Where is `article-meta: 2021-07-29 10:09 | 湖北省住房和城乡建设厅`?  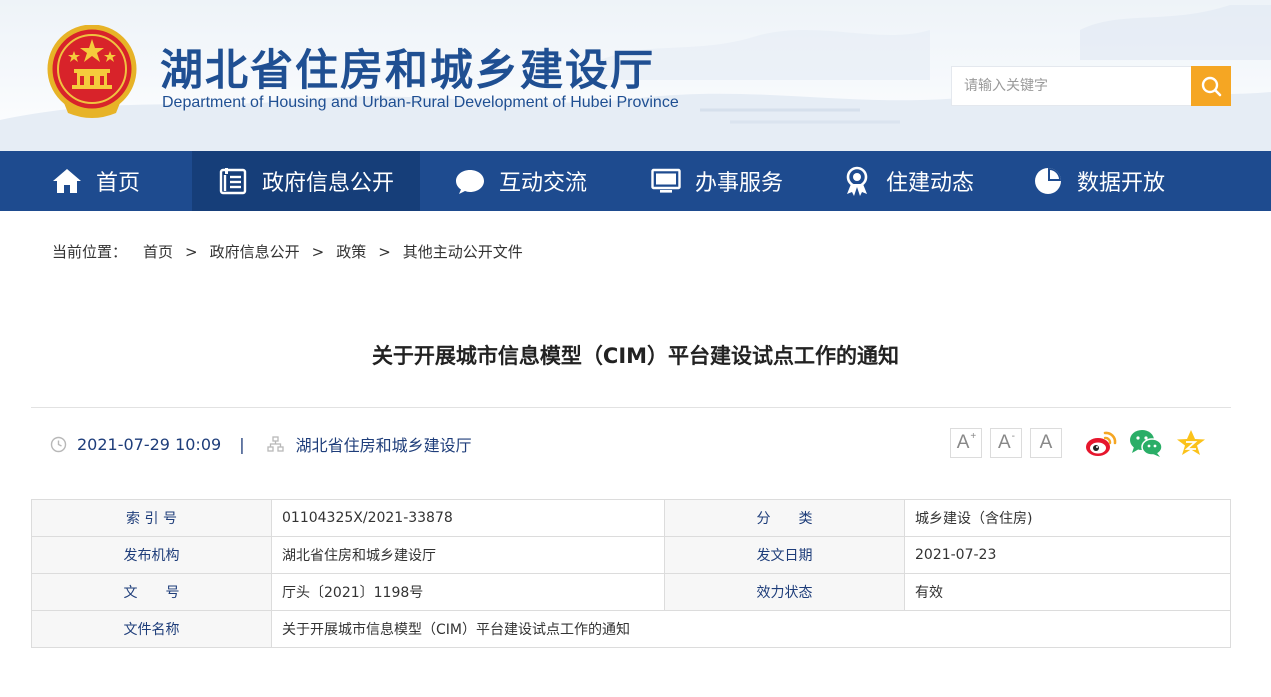
article-meta: 2021-07-29 10:09 | 湖北省住房和城乡建设厅 is located at coordinates (261, 444).